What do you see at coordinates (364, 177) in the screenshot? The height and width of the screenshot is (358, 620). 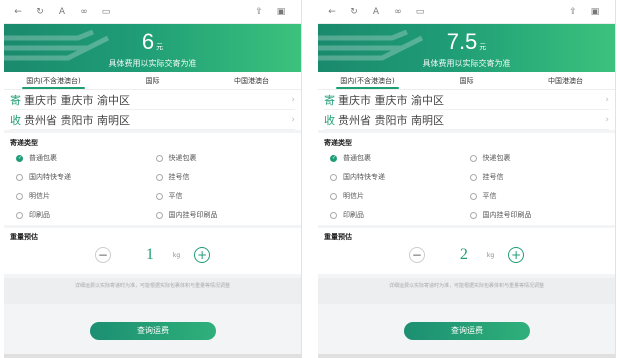 I see `option-label: 国内特快专递` at bounding box center [364, 177].